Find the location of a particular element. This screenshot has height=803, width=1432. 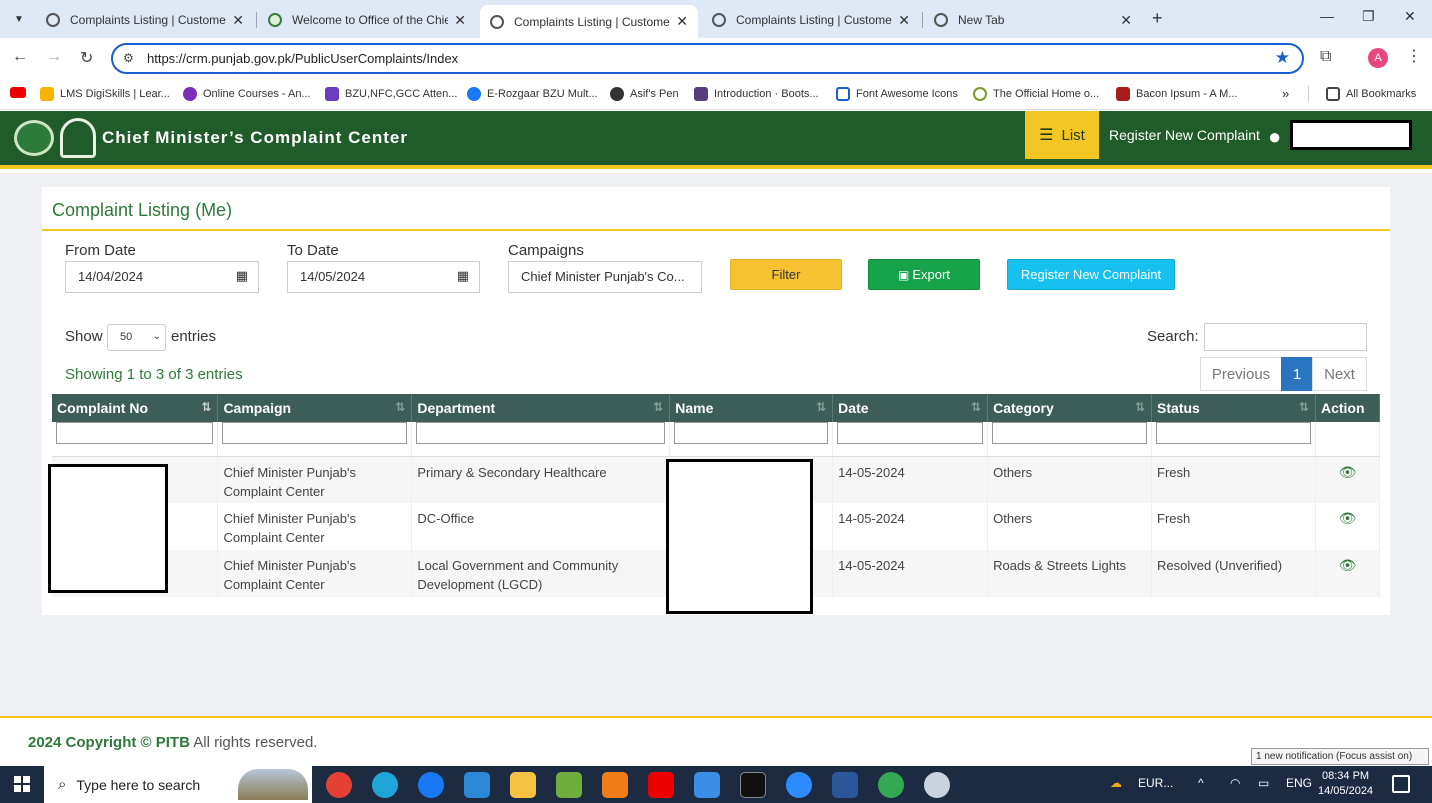

column-header: Status ⇅ is located at coordinates (1233, 408).